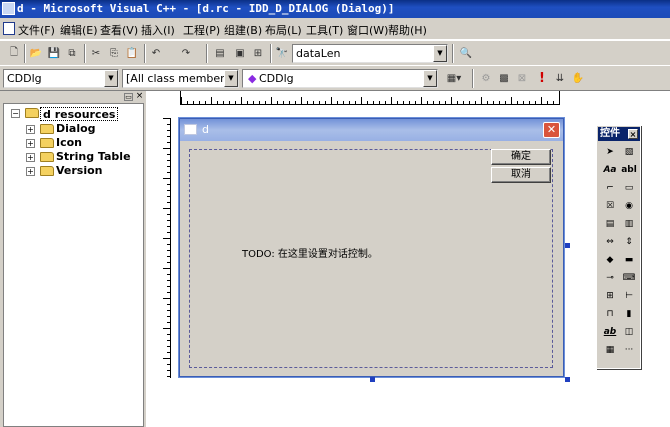 The width and height of the screenshot is (670, 427). What do you see at coordinates (454, 78) in the screenshot?
I see `wizard-action-icon: ▦▾` at bounding box center [454, 78].